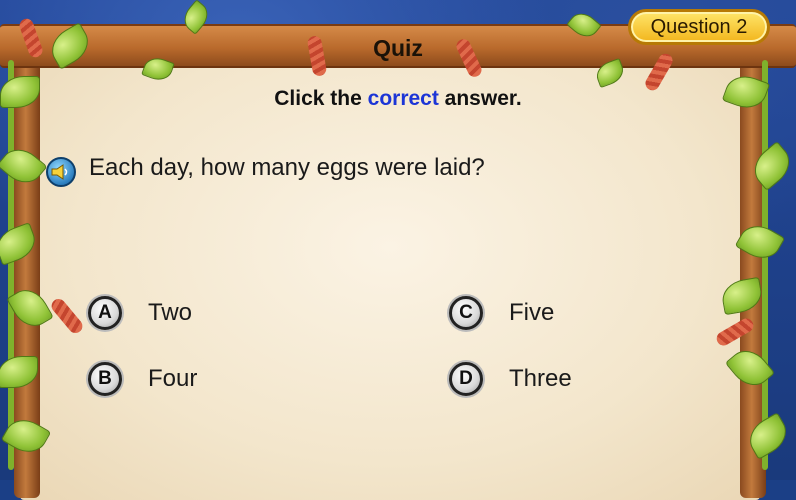  I want to click on option-c: C Five, so click(501, 313).